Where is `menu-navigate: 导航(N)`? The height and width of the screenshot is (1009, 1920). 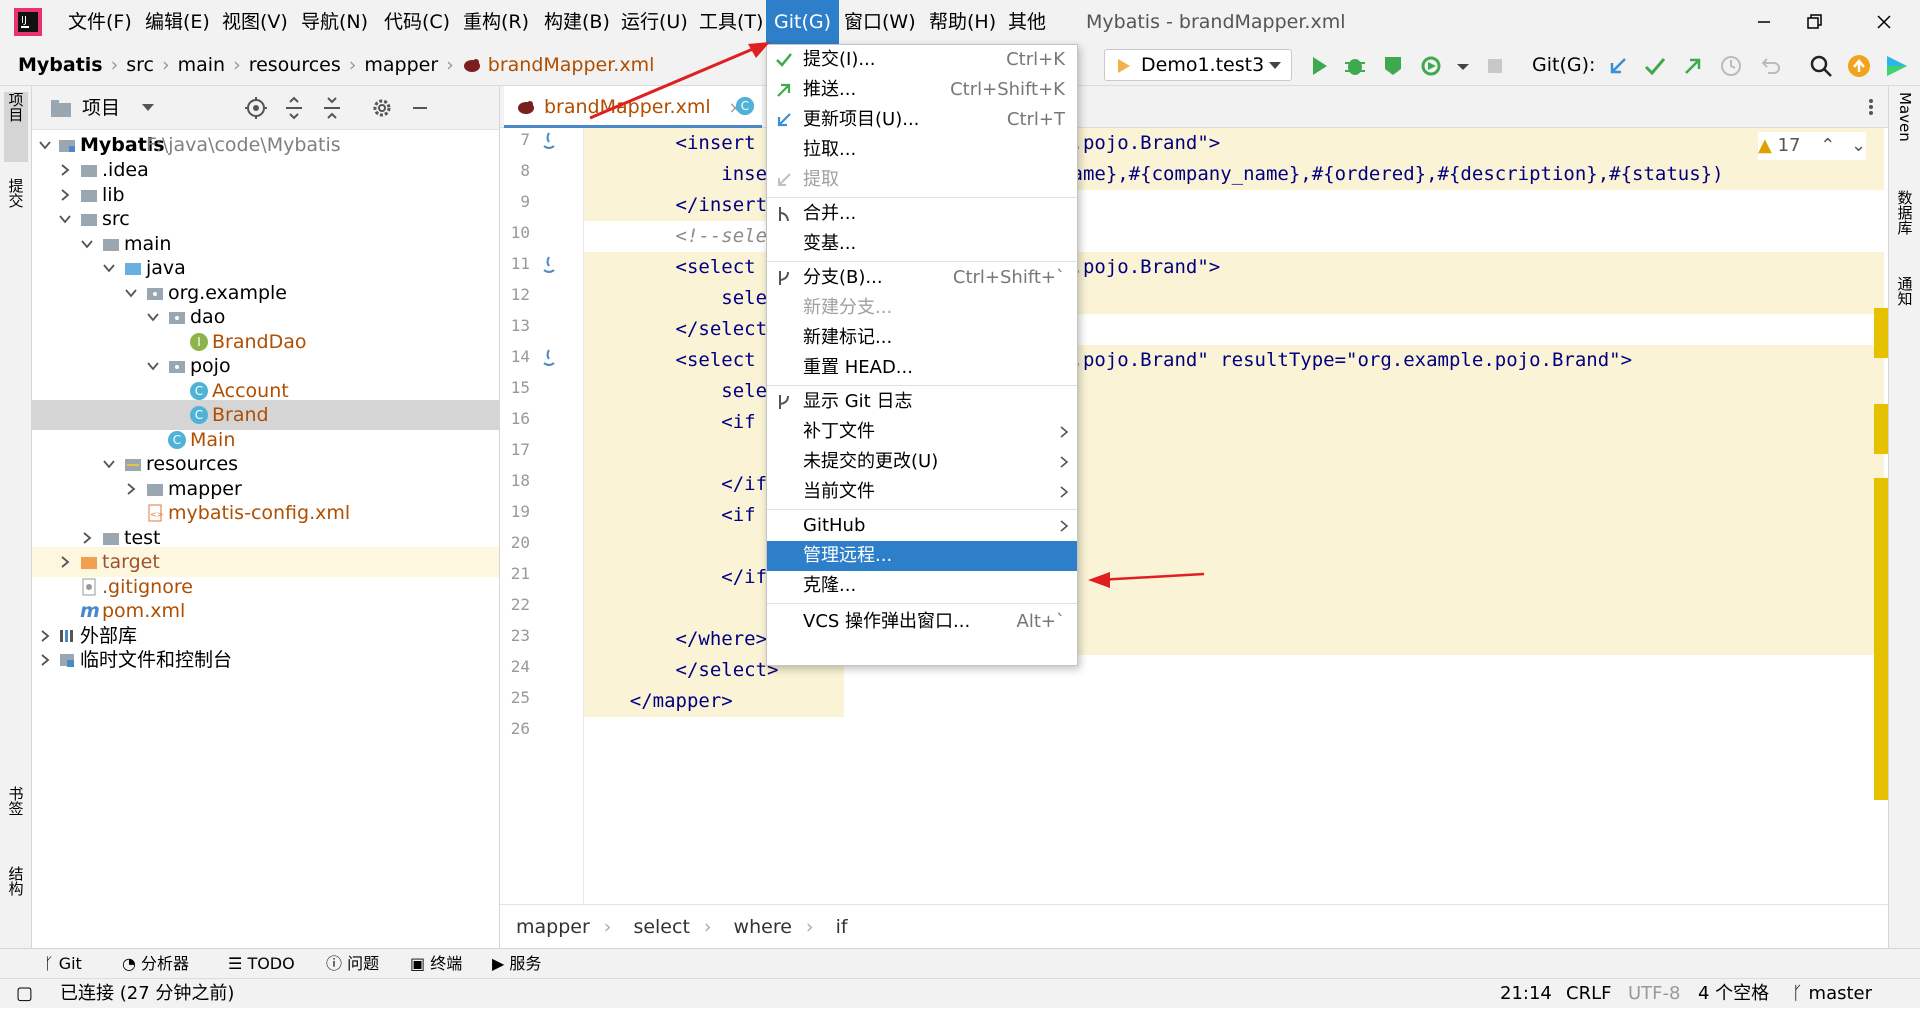 menu-navigate: 导航(N) is located at coordinates (334, 22).